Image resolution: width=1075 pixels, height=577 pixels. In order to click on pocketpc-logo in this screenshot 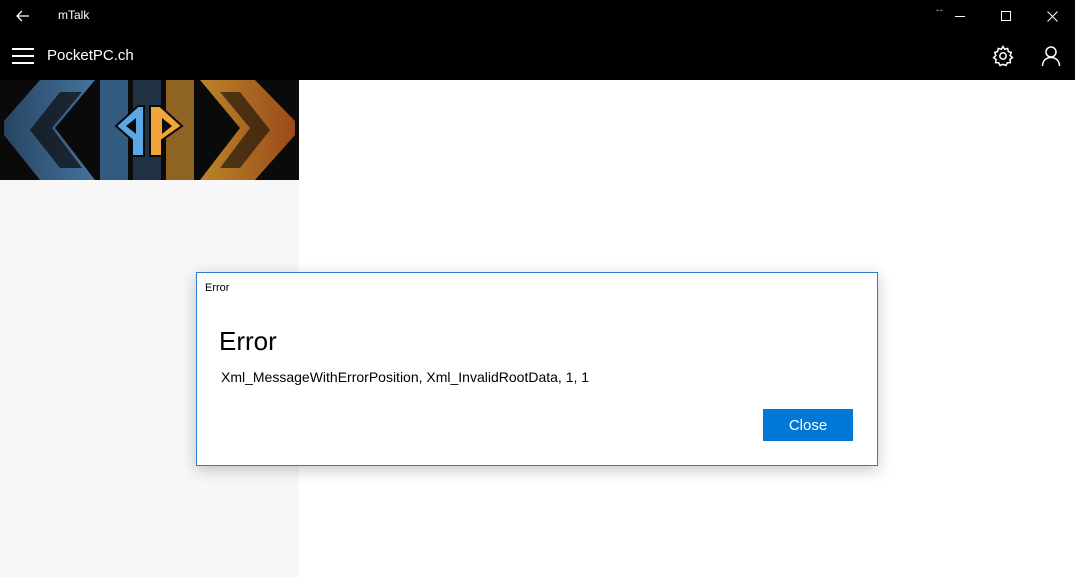, I will do `click(149, 130)`.